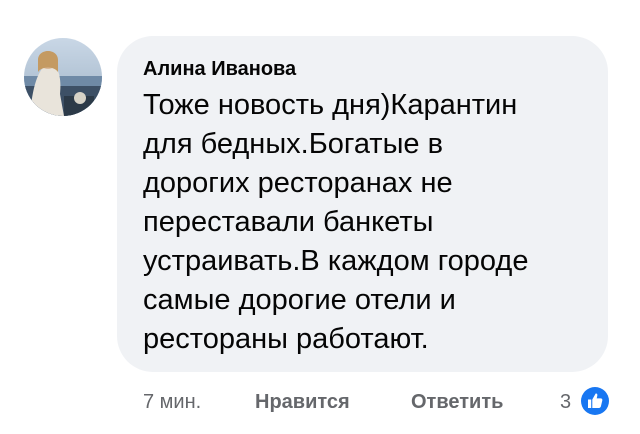 Image resolution: width=640 pixels, height=434 pixels. I want to click on comment-text-line: дорогих ресторанах не, so click(298, 183).